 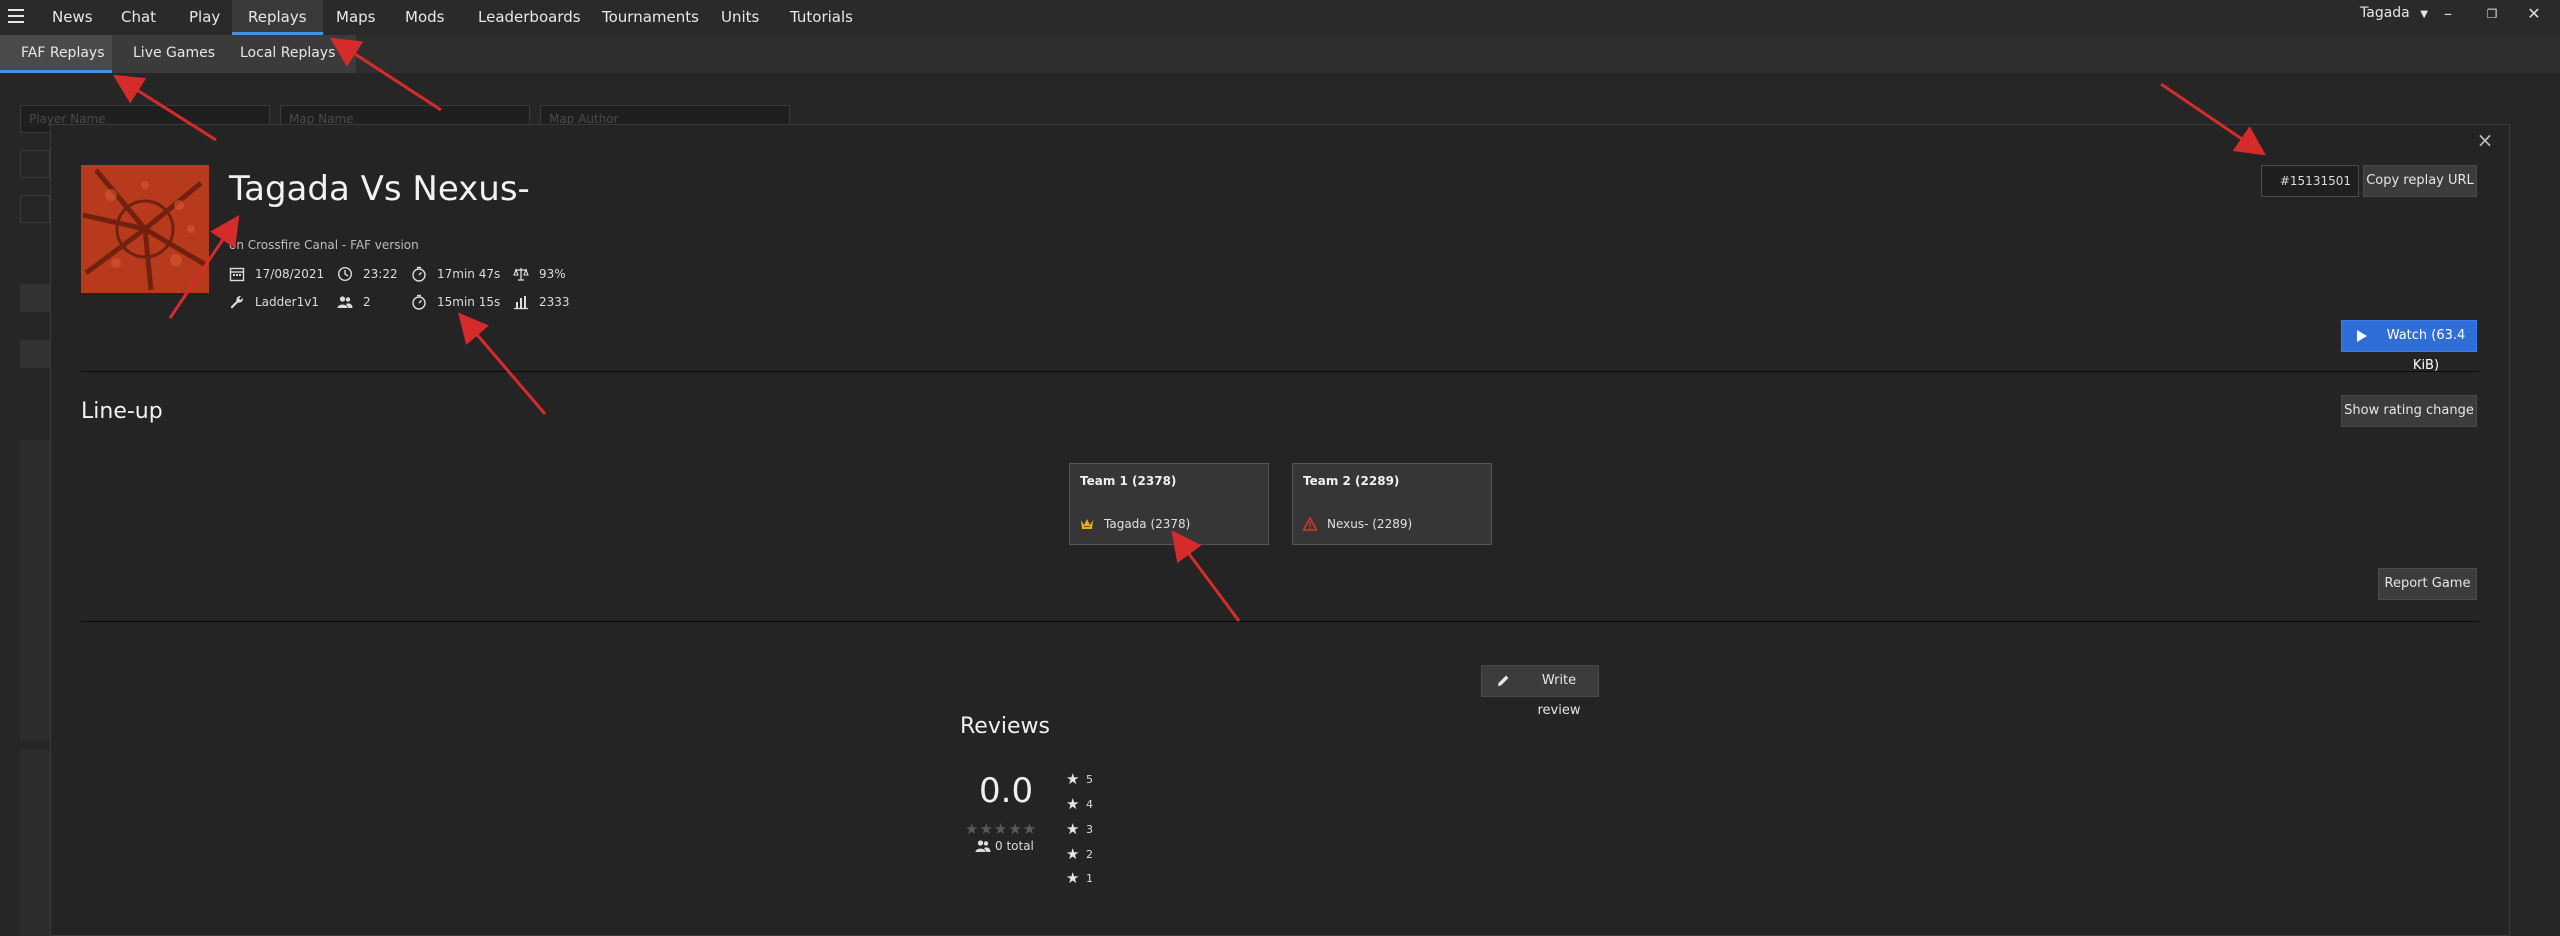 I want to click on watch-button: Watch (63.4 KiB), so click(x=2409, y=346).